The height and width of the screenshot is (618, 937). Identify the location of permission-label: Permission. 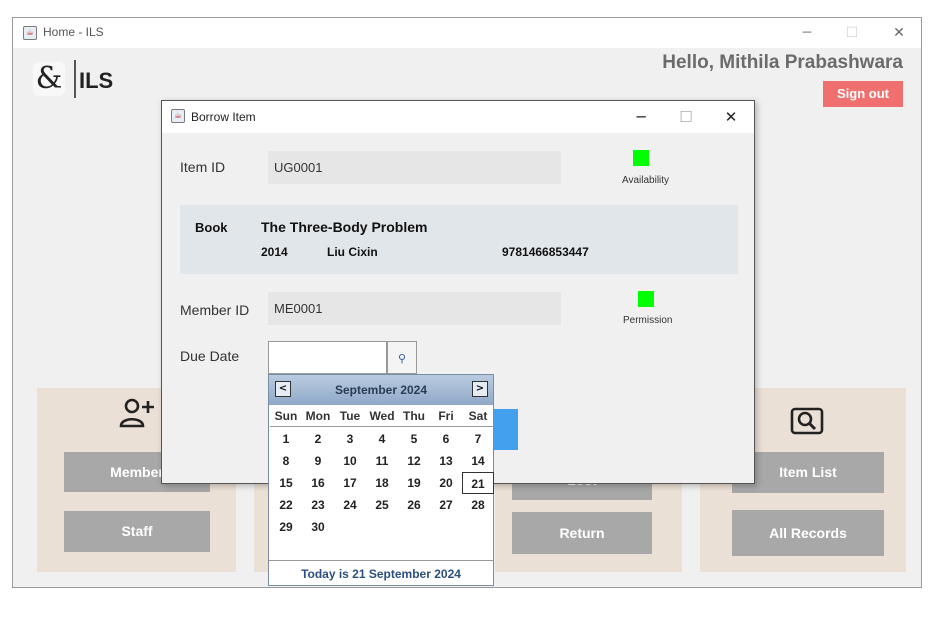
(648, 320).